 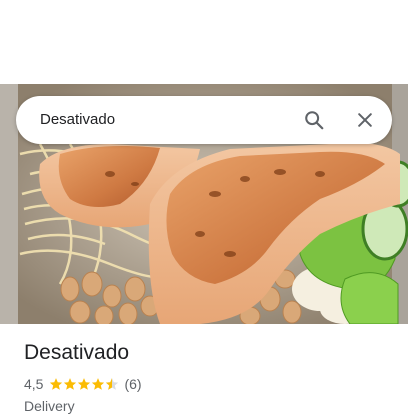 I want to click on search-icon, so click(x=314, y=120).